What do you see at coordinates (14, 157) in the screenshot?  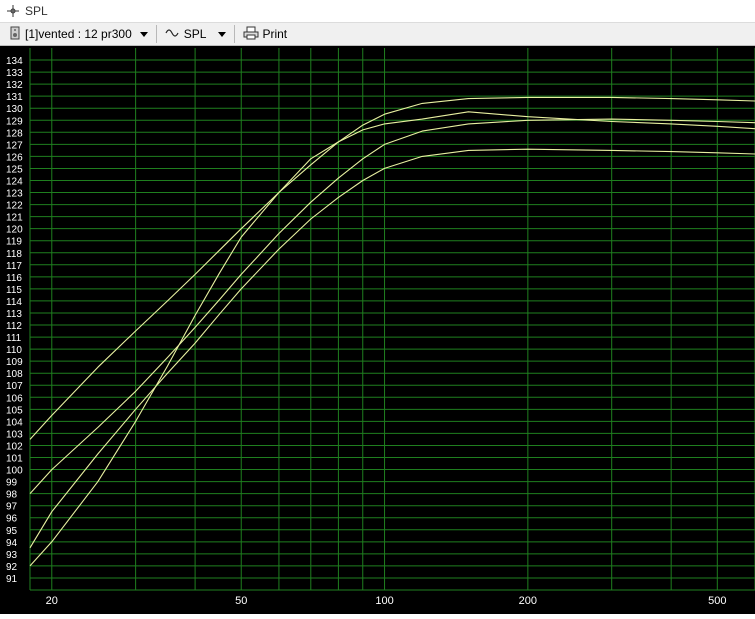 I see `y-tick-label: 126` at bounding box center [14, 157].